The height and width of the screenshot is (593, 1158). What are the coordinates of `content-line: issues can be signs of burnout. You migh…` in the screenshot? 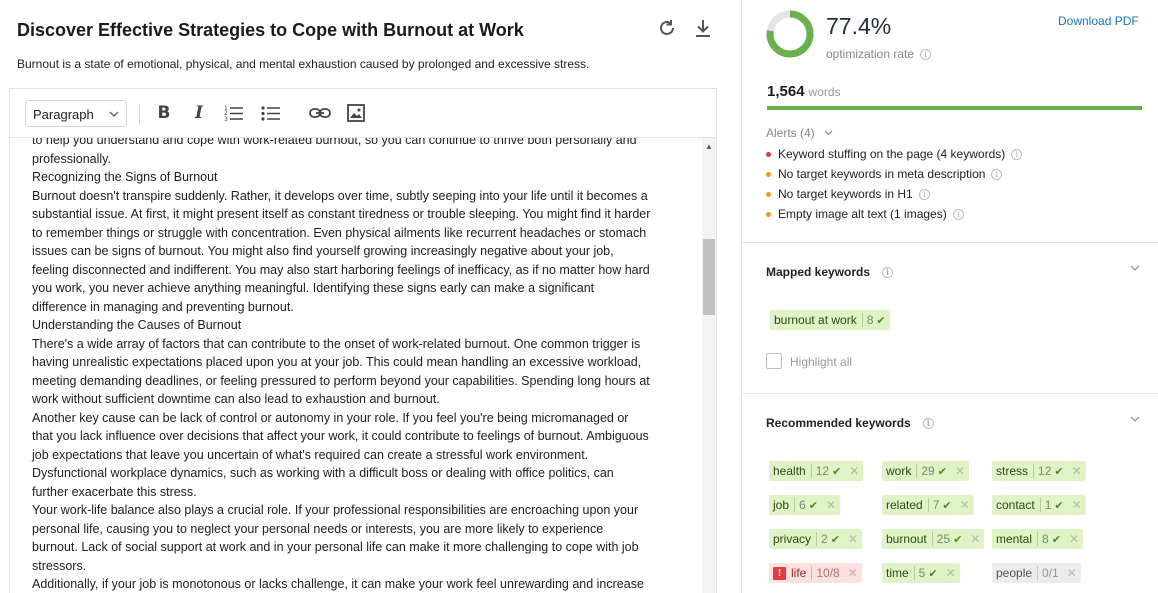 It's located at (362, 251).